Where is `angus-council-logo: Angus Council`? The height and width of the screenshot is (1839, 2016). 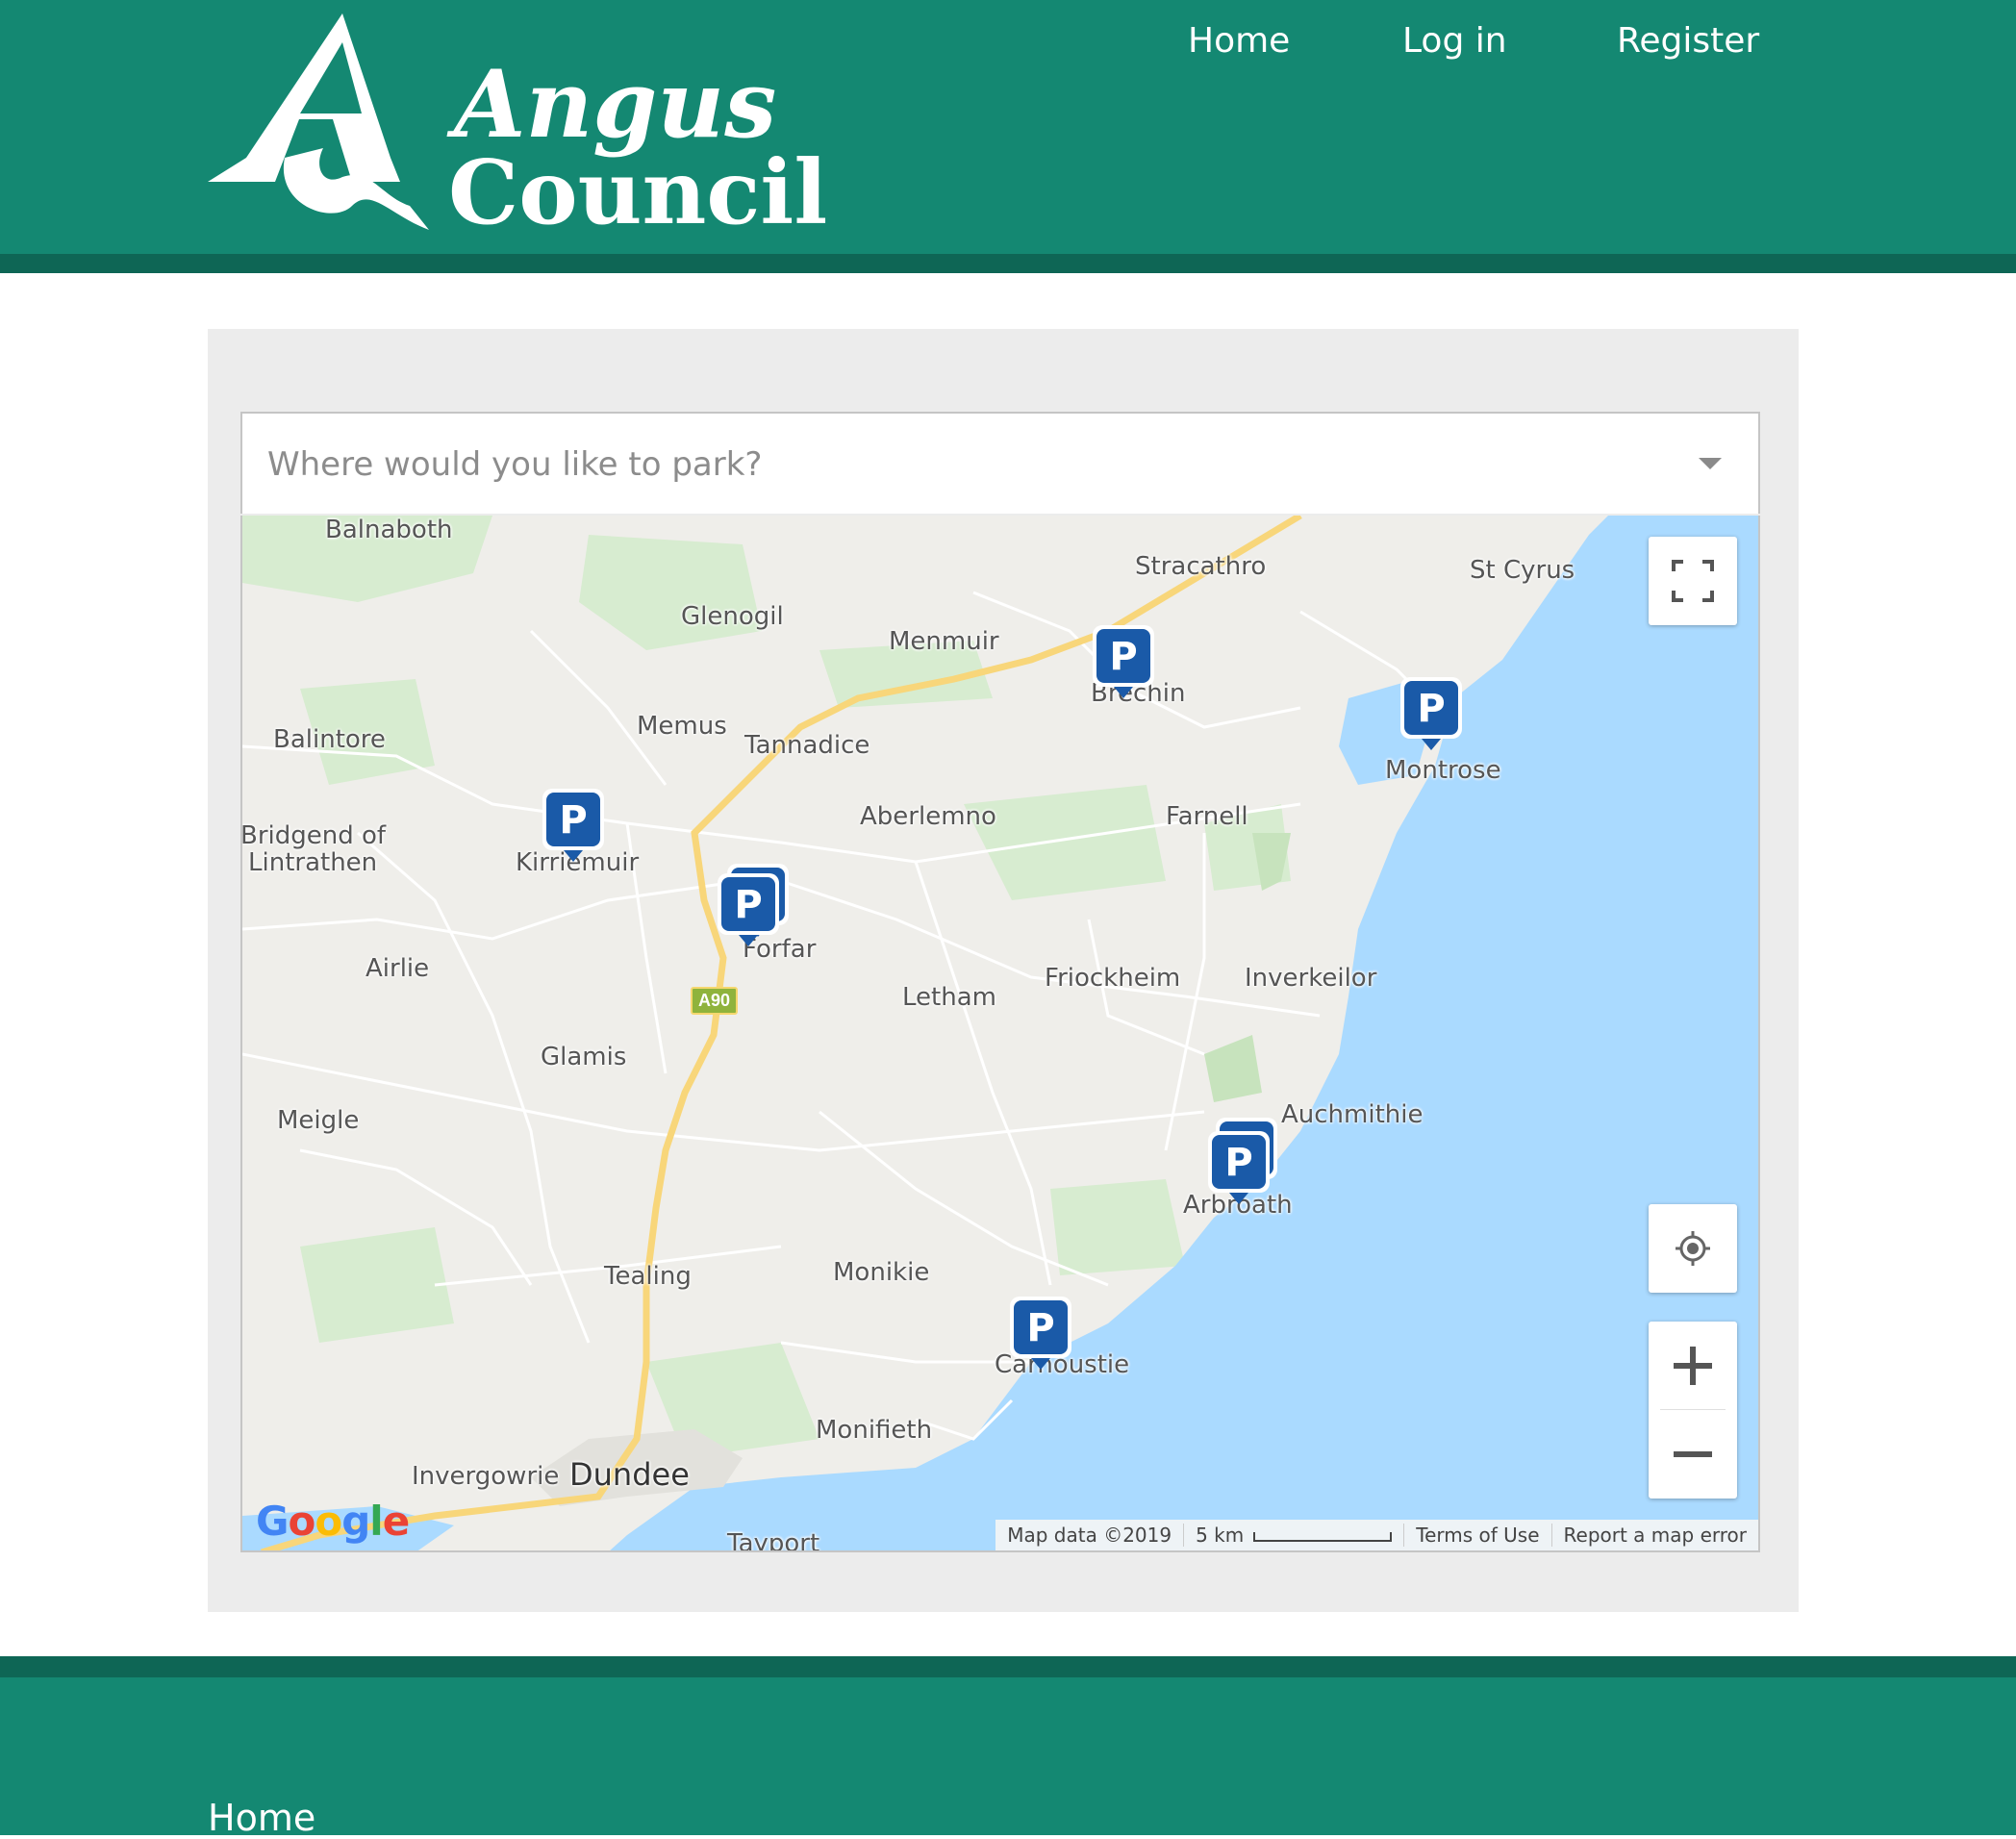 angus-council-logo: Angus Council is located at coordinates (518, 128).